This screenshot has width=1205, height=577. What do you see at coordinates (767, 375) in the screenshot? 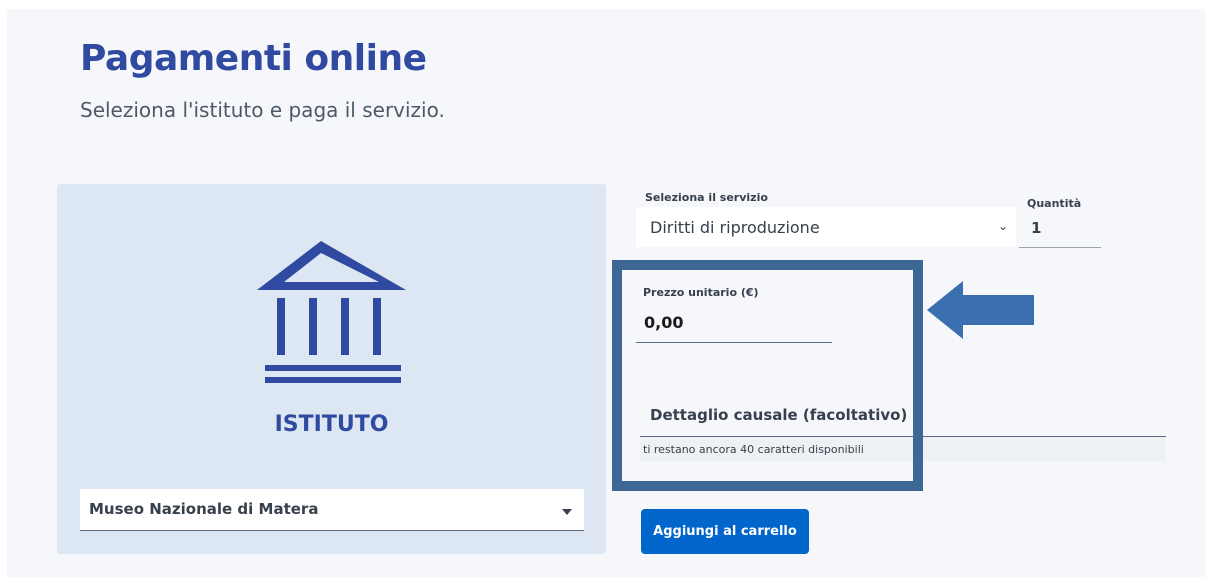
I see `annotation-highlight-box` at bounding box center [767, 375].